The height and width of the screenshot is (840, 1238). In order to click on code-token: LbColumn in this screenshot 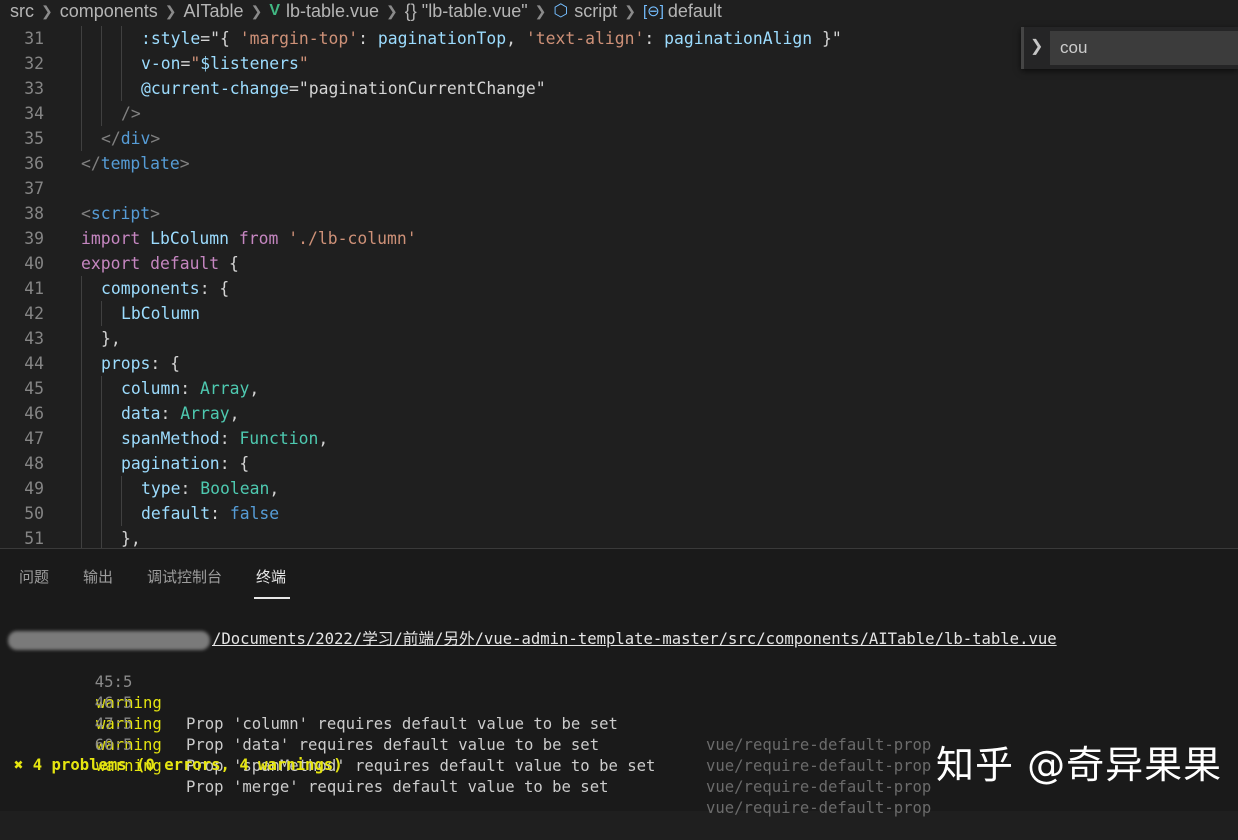, I will do `click(160, 313)`.